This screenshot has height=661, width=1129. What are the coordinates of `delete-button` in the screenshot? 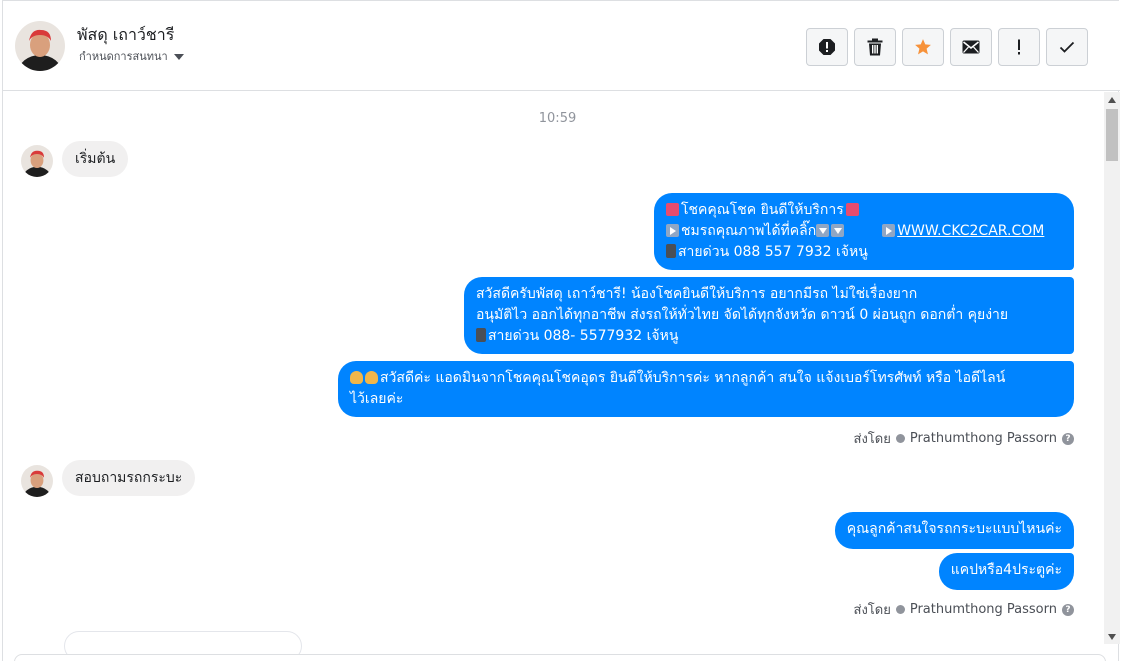 It's located at (875, 47).